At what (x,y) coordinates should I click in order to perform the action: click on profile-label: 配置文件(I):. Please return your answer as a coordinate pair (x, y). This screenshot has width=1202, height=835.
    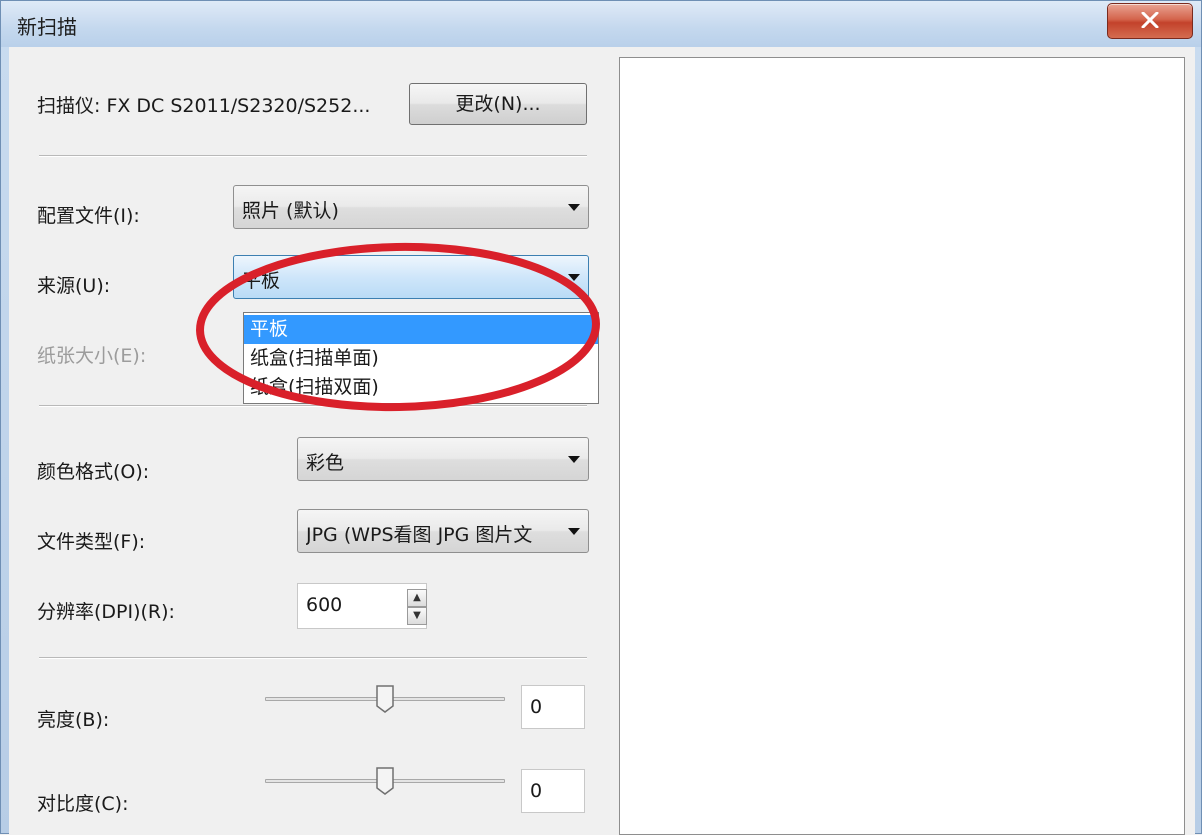
    Looking at the image, I should click on (88, 216).